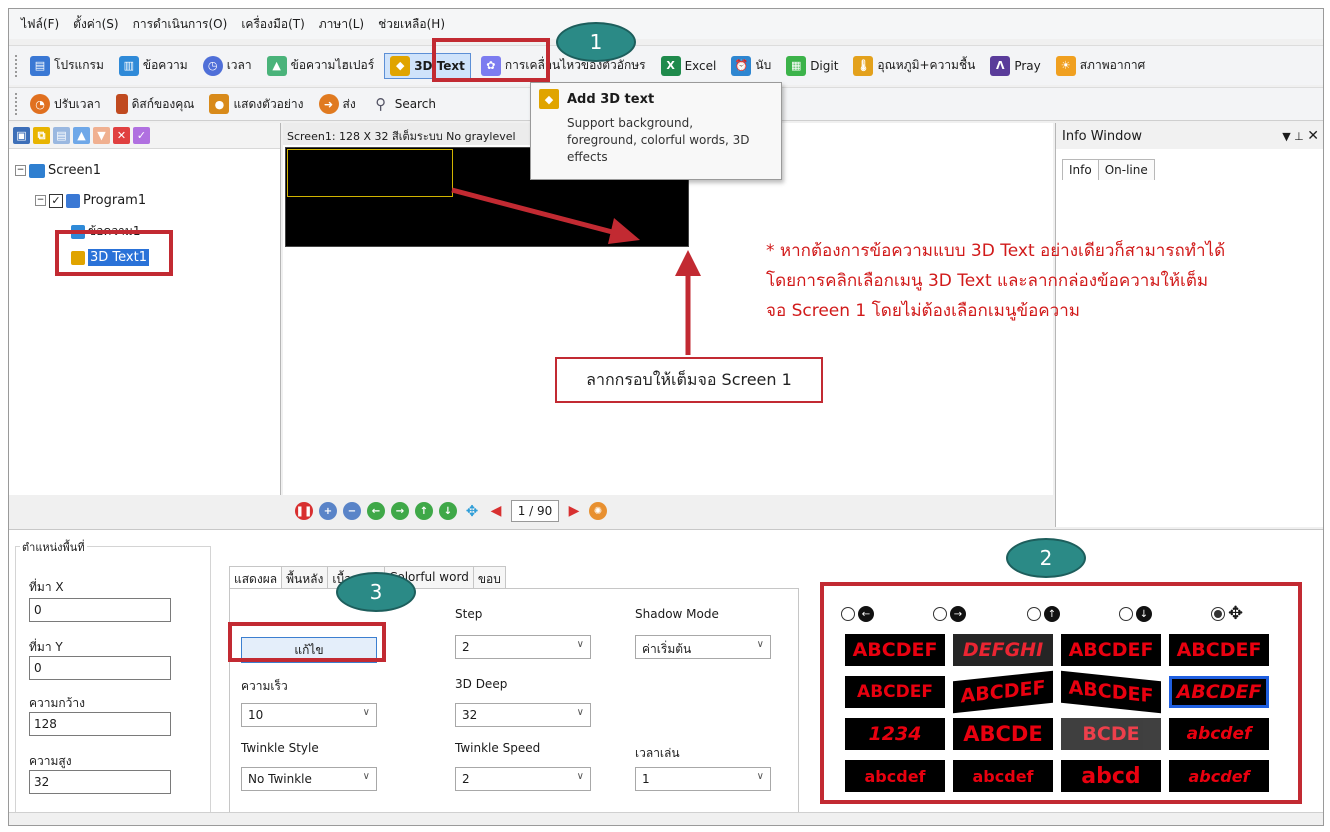  I want to click on disk-button: ดิสก์ของคุณ, so click(155, 104).